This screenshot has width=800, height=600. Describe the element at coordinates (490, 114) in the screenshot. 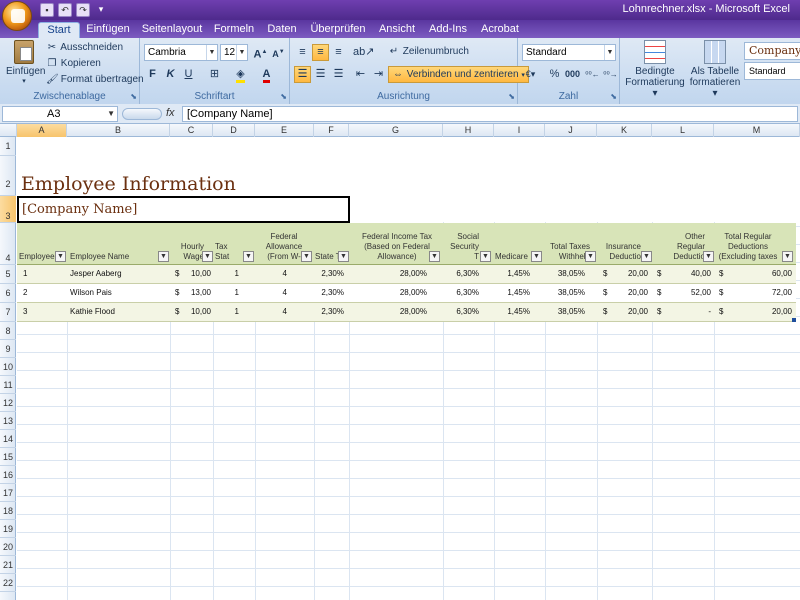

I see `formula-input: [Company Name]` at that location.